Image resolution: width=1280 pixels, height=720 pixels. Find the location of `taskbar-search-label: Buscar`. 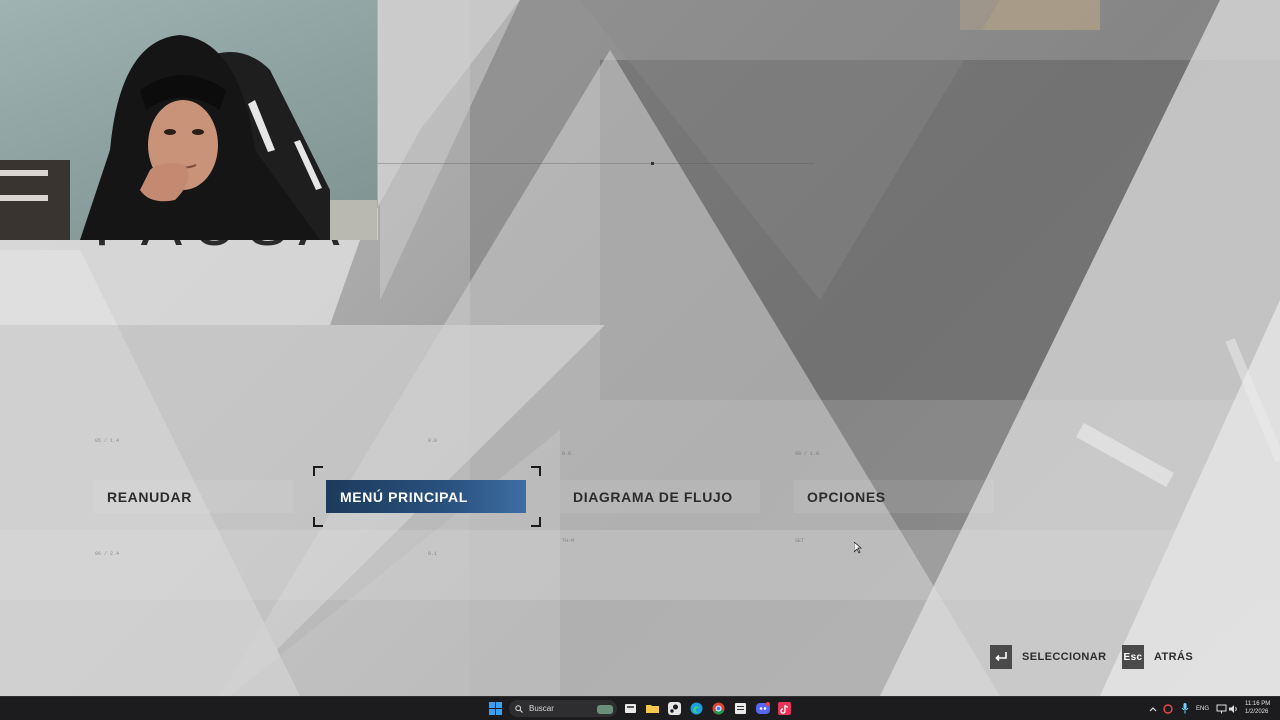

taskbar-search-label: Buscar is located at coordinates (541, 708).